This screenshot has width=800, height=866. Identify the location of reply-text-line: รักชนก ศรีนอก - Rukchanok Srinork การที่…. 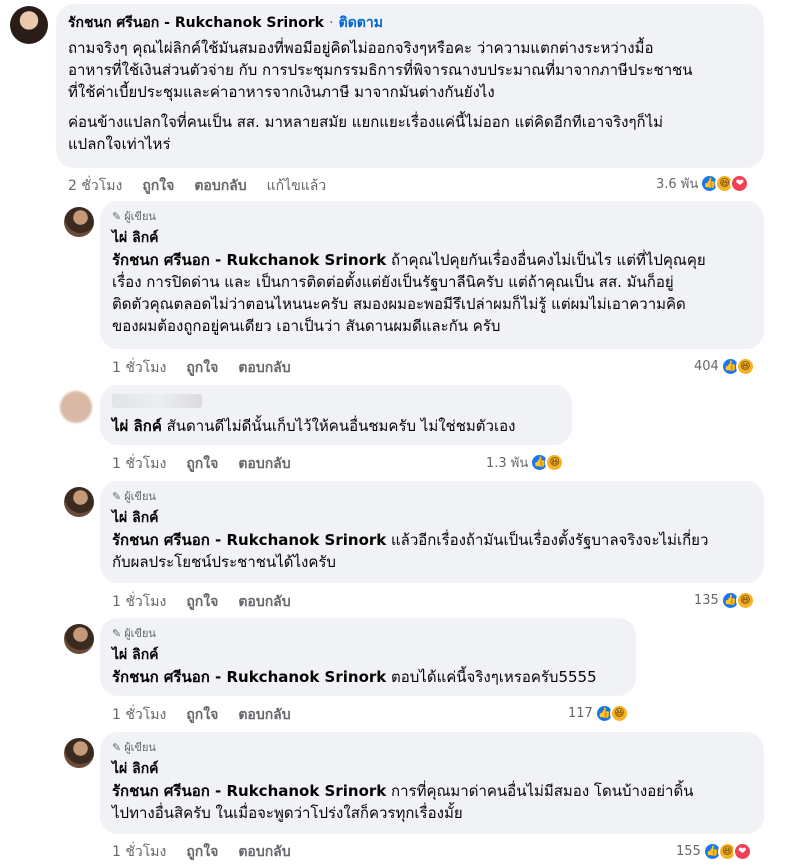
(403, 791).